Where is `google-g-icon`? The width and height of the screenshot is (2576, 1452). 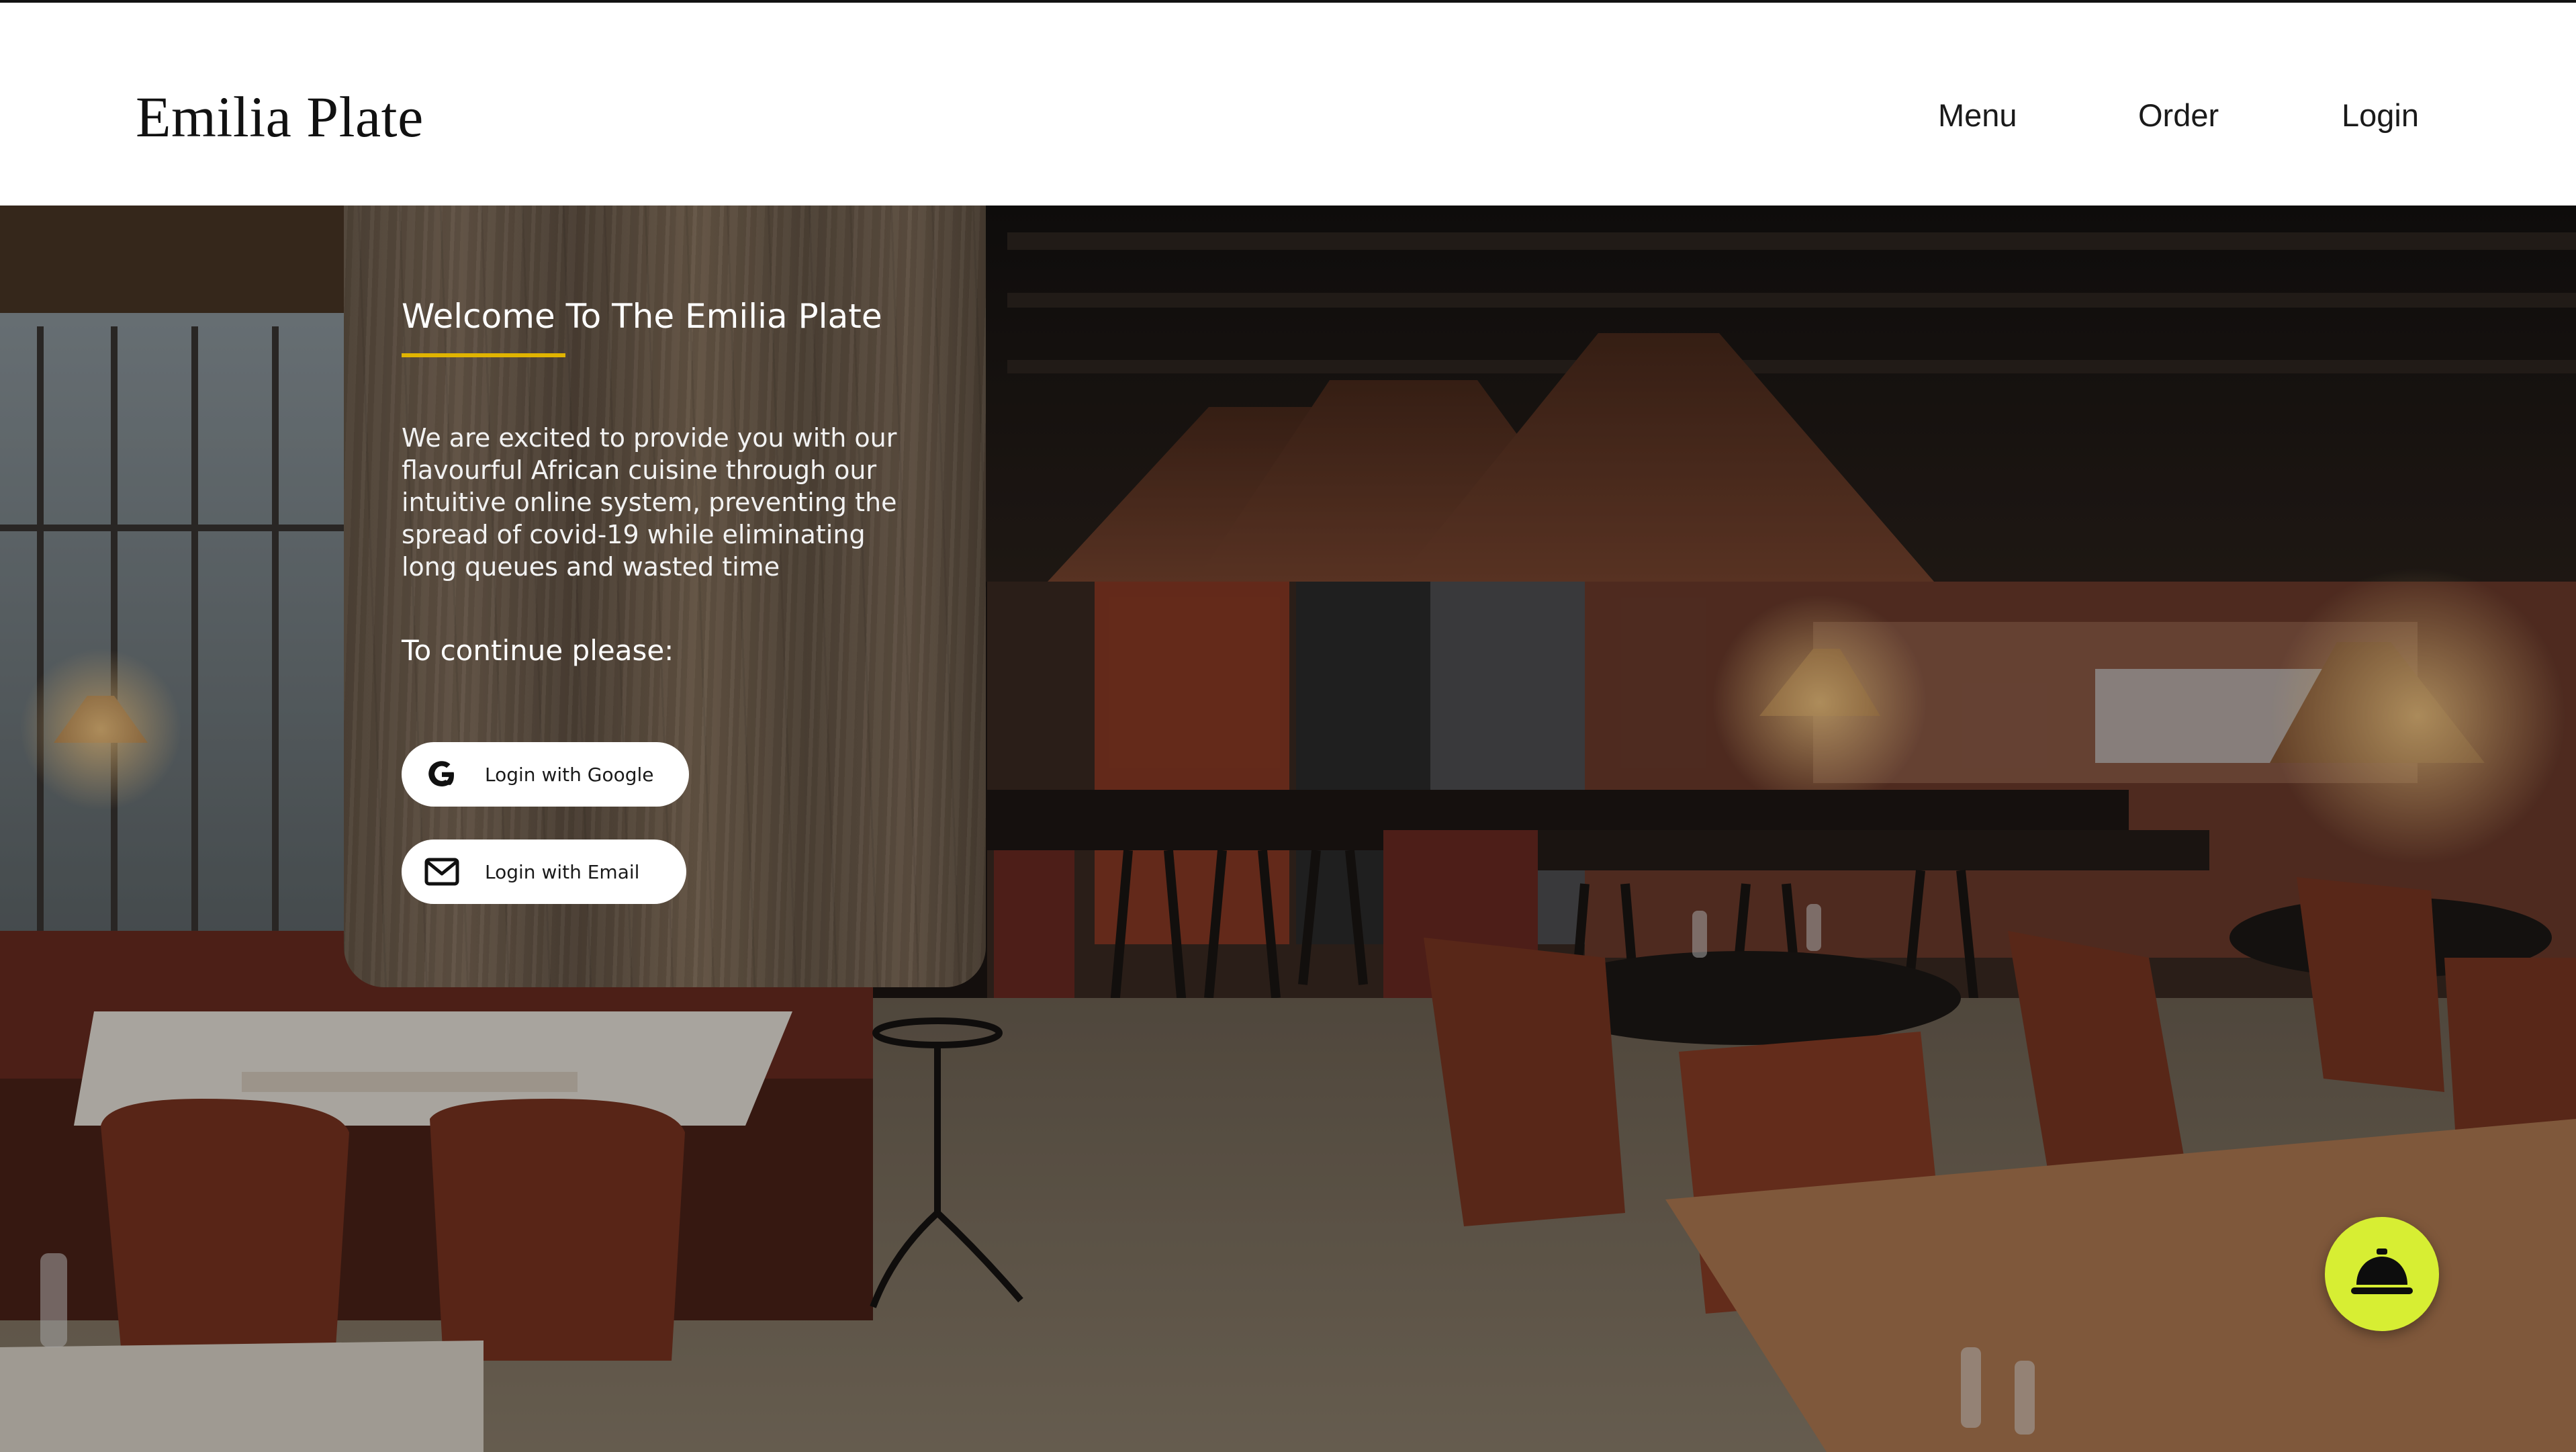
google-g-icon is located at coordinates (442, 775).